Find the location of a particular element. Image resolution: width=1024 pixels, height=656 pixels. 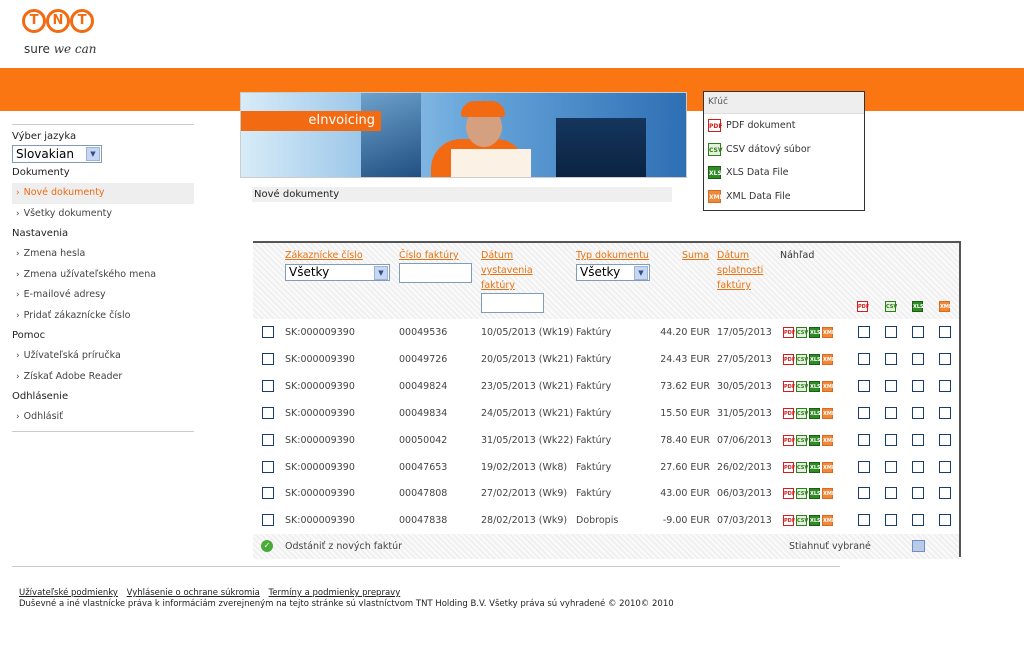

sidebar-item-email-addresses: › E-mailové adresy is located at coordinates (103, 295).